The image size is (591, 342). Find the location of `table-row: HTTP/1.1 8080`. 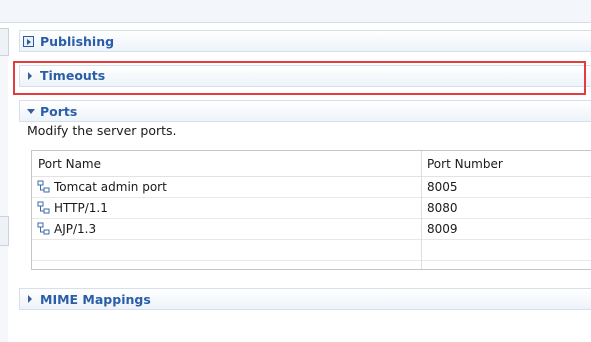

table-row: HTTP/1.1 8080 is located at coordinates (311, 208).